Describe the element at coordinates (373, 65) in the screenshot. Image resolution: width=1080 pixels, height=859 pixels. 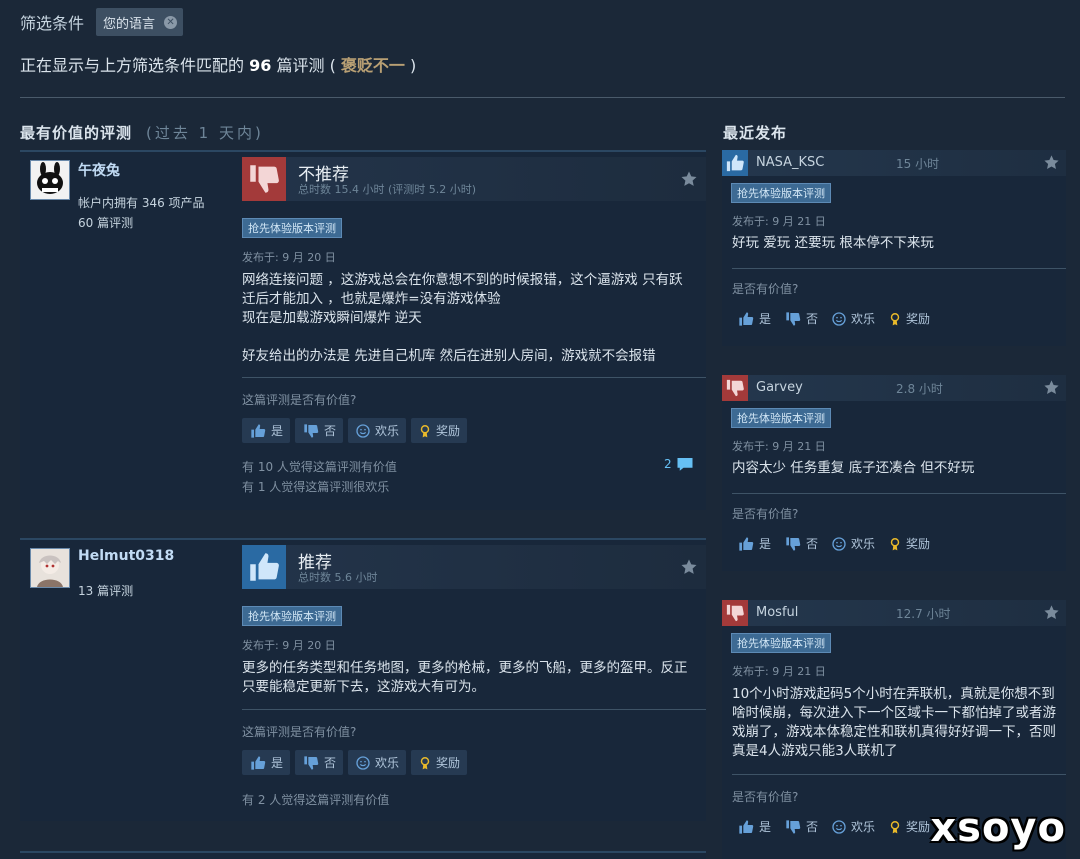
I see `overall-rating: 褒贬不一` at that location.